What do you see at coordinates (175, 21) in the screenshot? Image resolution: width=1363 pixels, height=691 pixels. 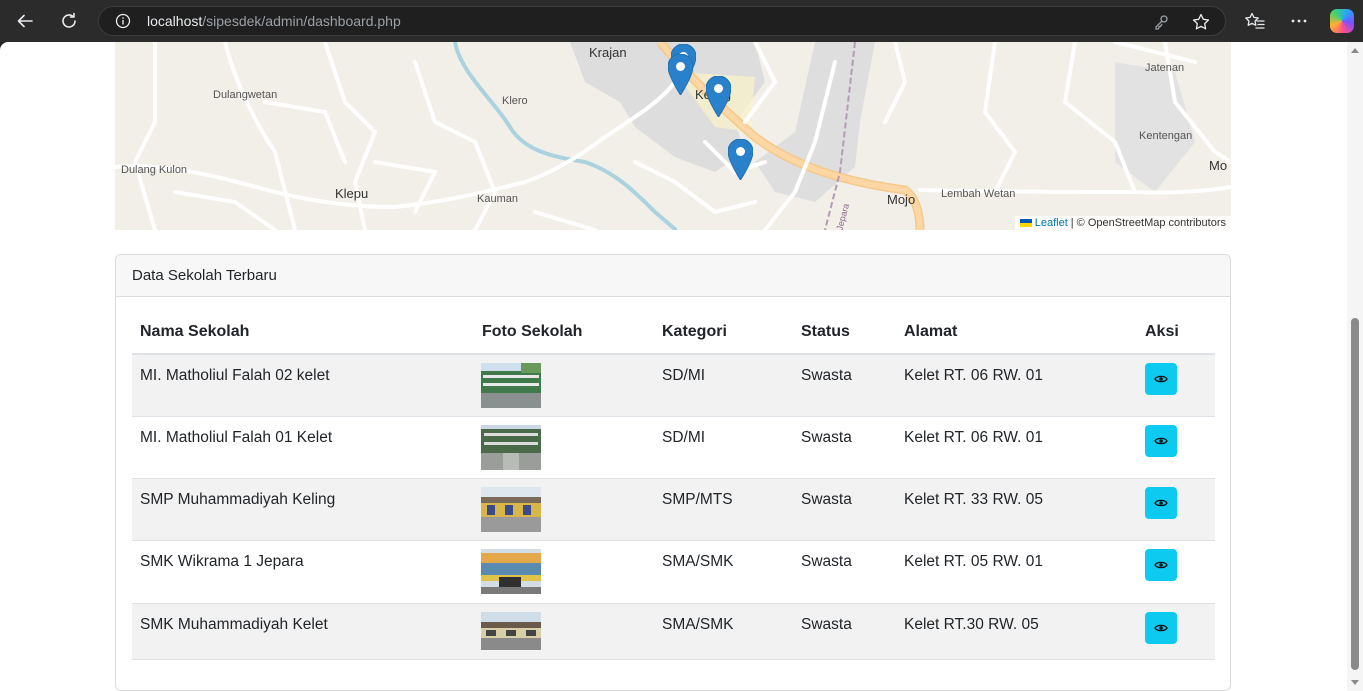 I see `url-host: localhost` at bounding box center [175, 21].